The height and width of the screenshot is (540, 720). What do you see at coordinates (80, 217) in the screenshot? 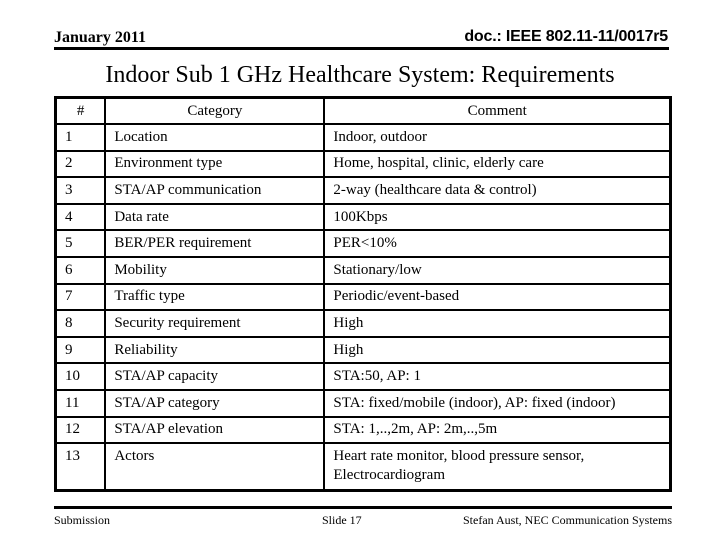
I see `row-number: 4` at bounding box center [80, 217].